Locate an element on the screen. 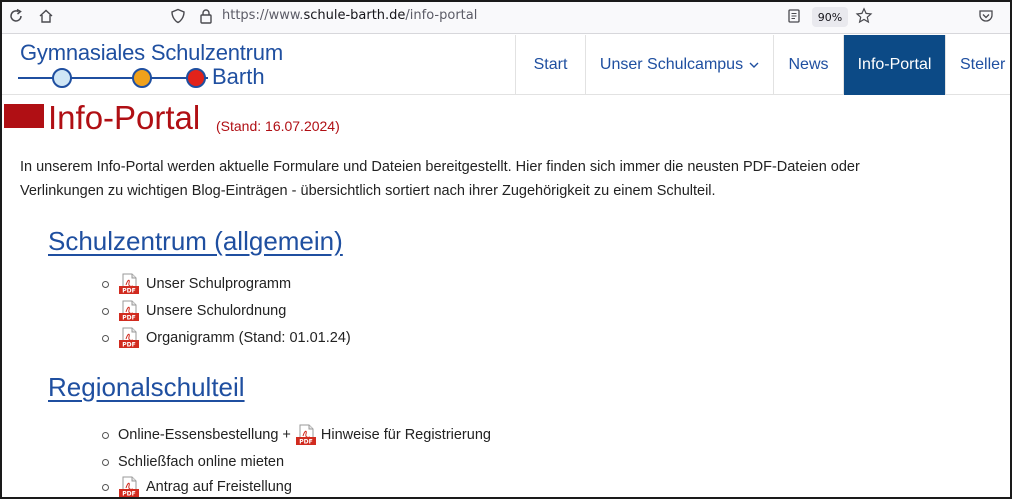 The height and width of the screenshot is (499, 1012). home-icon is located at coordinates (46, 16).